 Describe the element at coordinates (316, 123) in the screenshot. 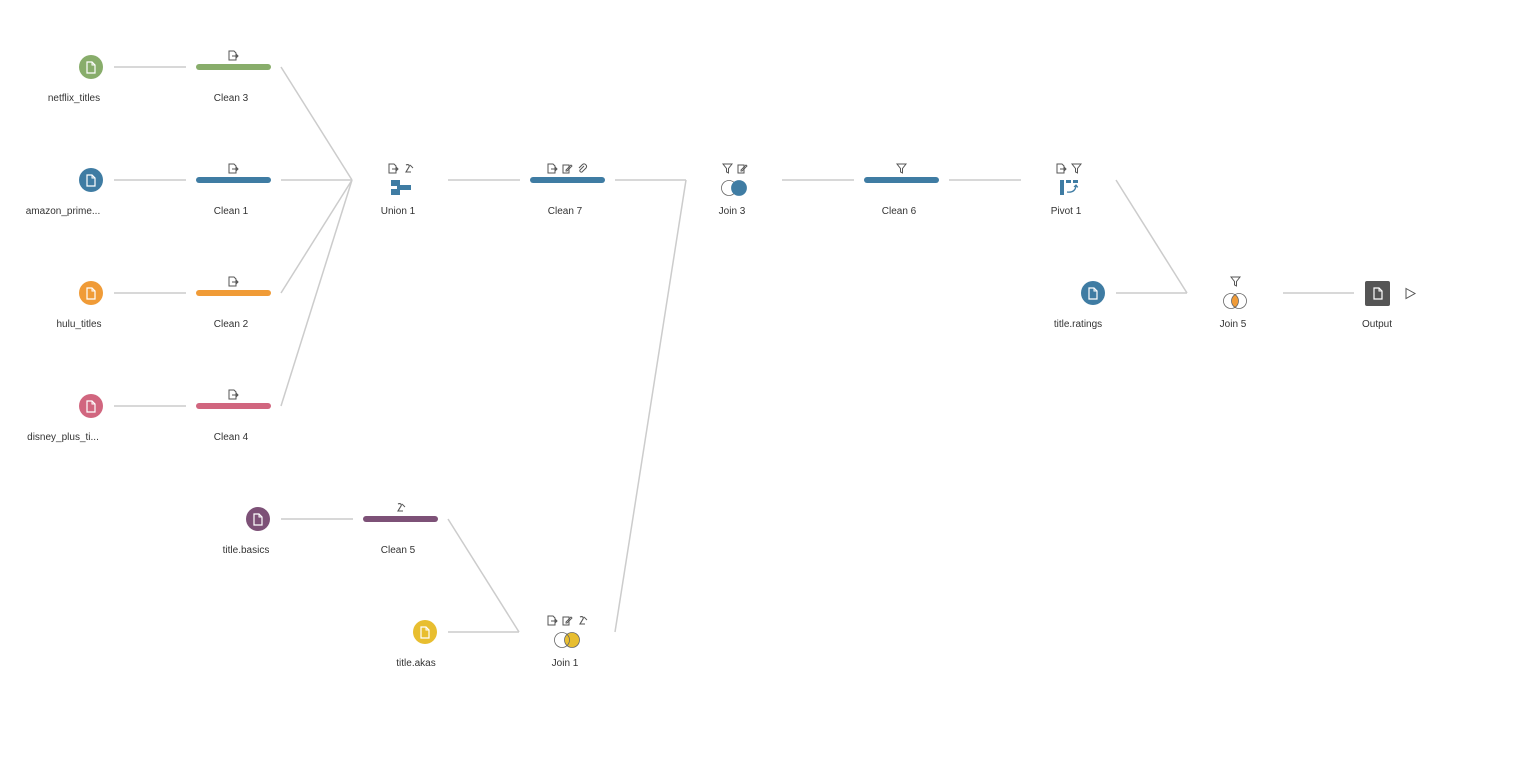

I see `connector-clean3-union1` at that location.